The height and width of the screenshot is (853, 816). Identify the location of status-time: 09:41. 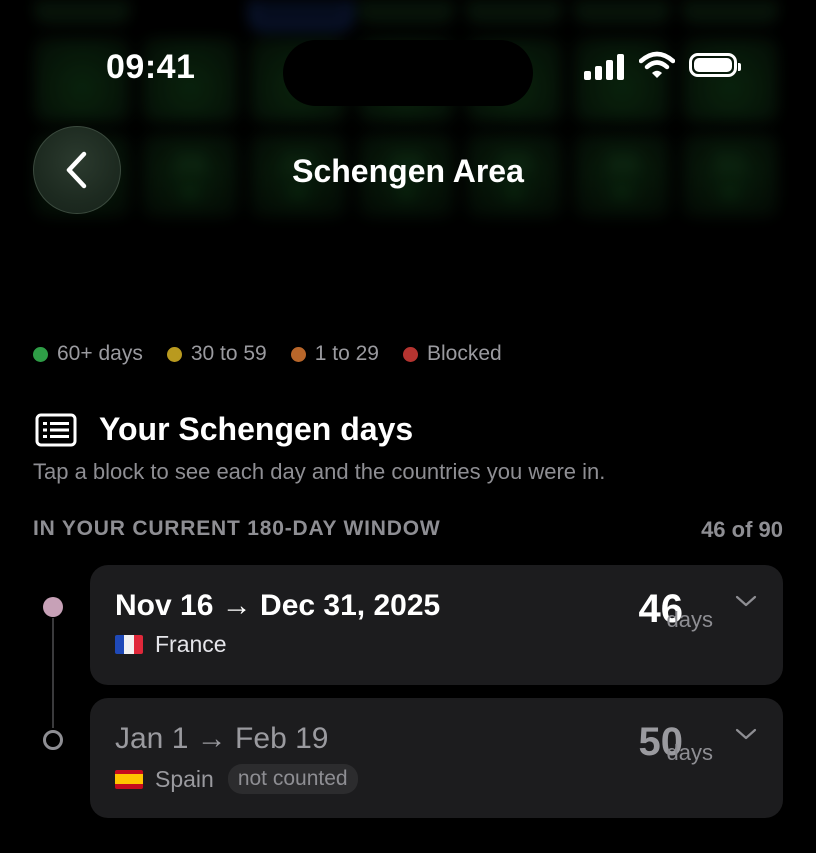
(151, 67).